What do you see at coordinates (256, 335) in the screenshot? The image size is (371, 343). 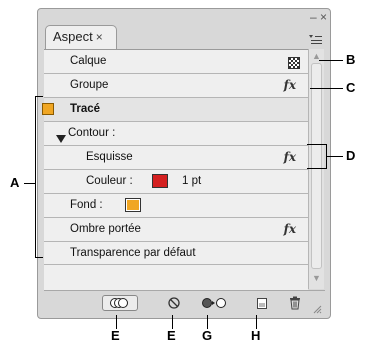 I see `callout-h-label: H` at bounding box center [256, 335].